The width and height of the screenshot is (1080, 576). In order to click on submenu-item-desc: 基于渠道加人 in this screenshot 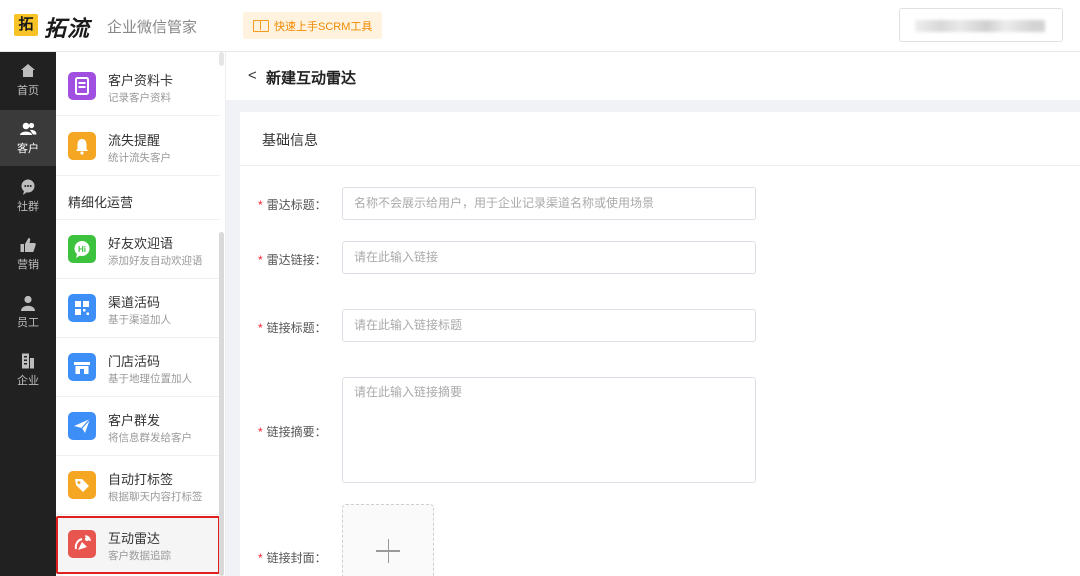, I will do `click(139, 320)`.